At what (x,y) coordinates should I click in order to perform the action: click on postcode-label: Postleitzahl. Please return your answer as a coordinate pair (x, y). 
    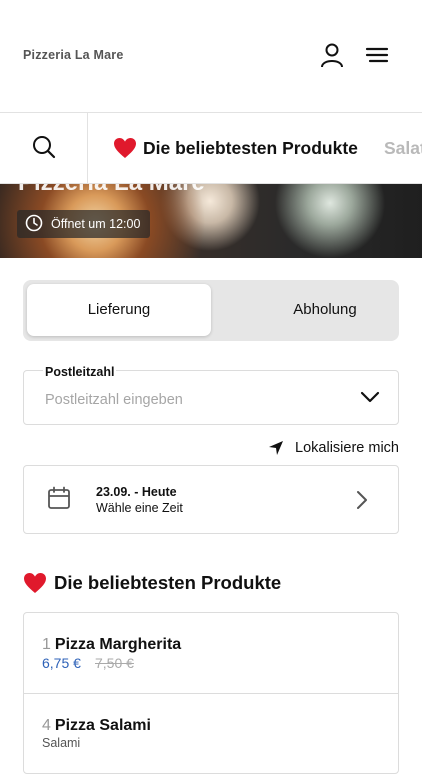
    Looking at the image, I should click on (80, 372).